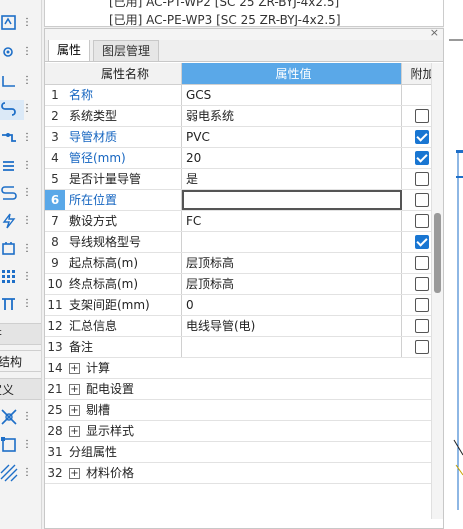  I want to click on table-row: 1 名称 GCS, so click(244, 95).